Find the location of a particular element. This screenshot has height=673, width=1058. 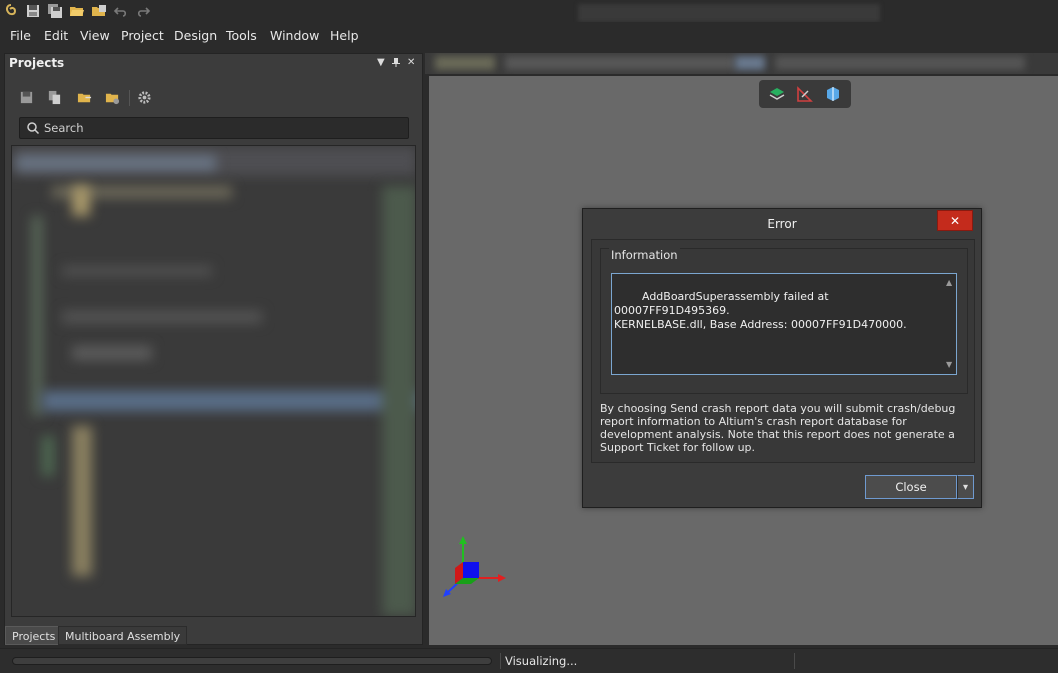

document-tabs-redacted is located at coordinates (741, 63).